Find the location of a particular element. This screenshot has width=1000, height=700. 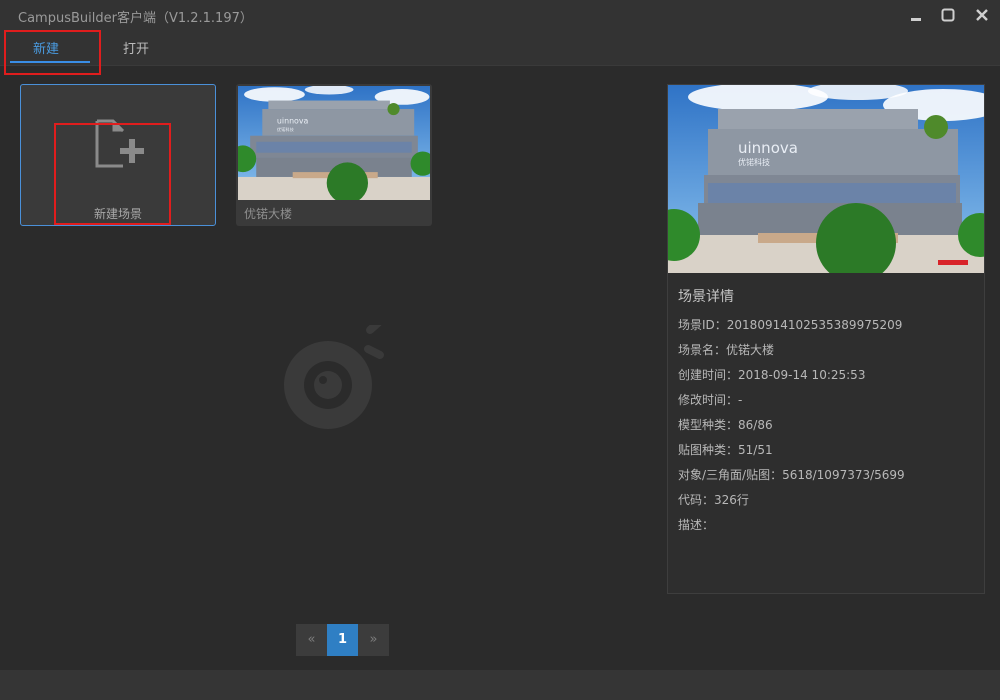

active-tab-indicator is located at coordinates (50, 62).